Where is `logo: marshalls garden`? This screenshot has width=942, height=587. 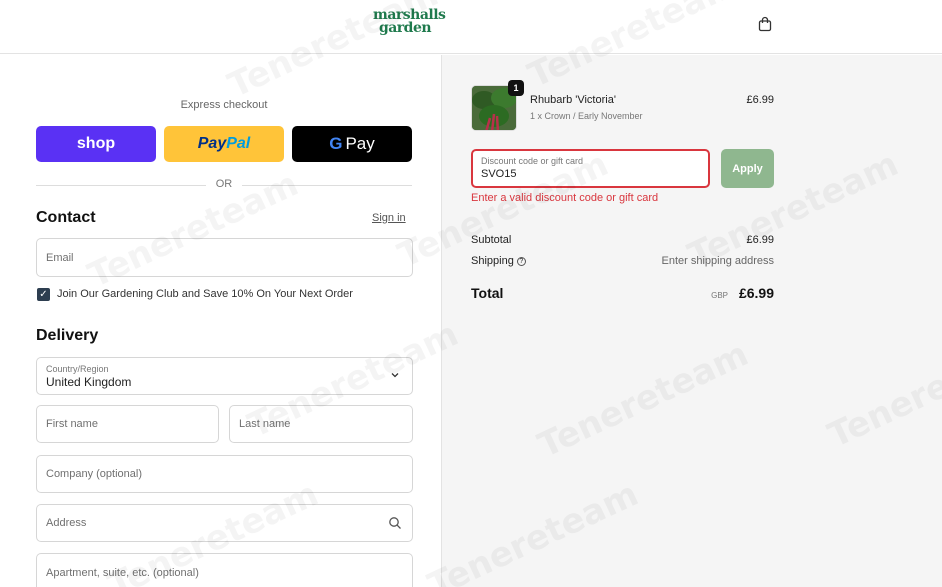 logo: marshalls garden is located at coordinates (409, 22).